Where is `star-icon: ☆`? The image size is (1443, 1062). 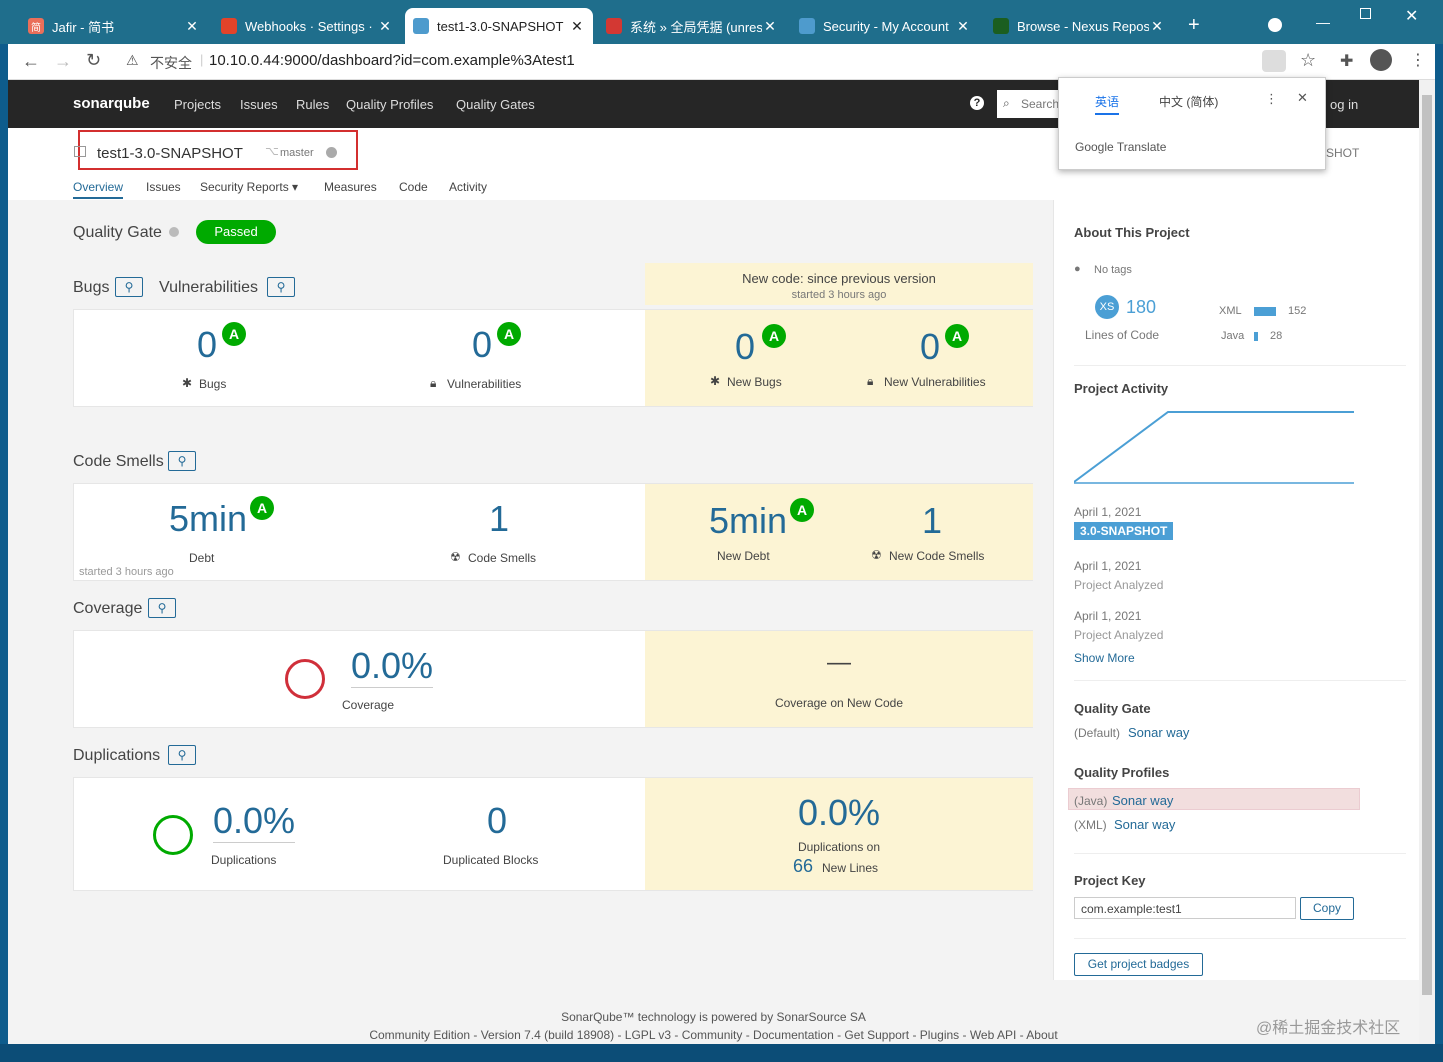
star-icon: ☆ is located at coordinates (1308, 60).